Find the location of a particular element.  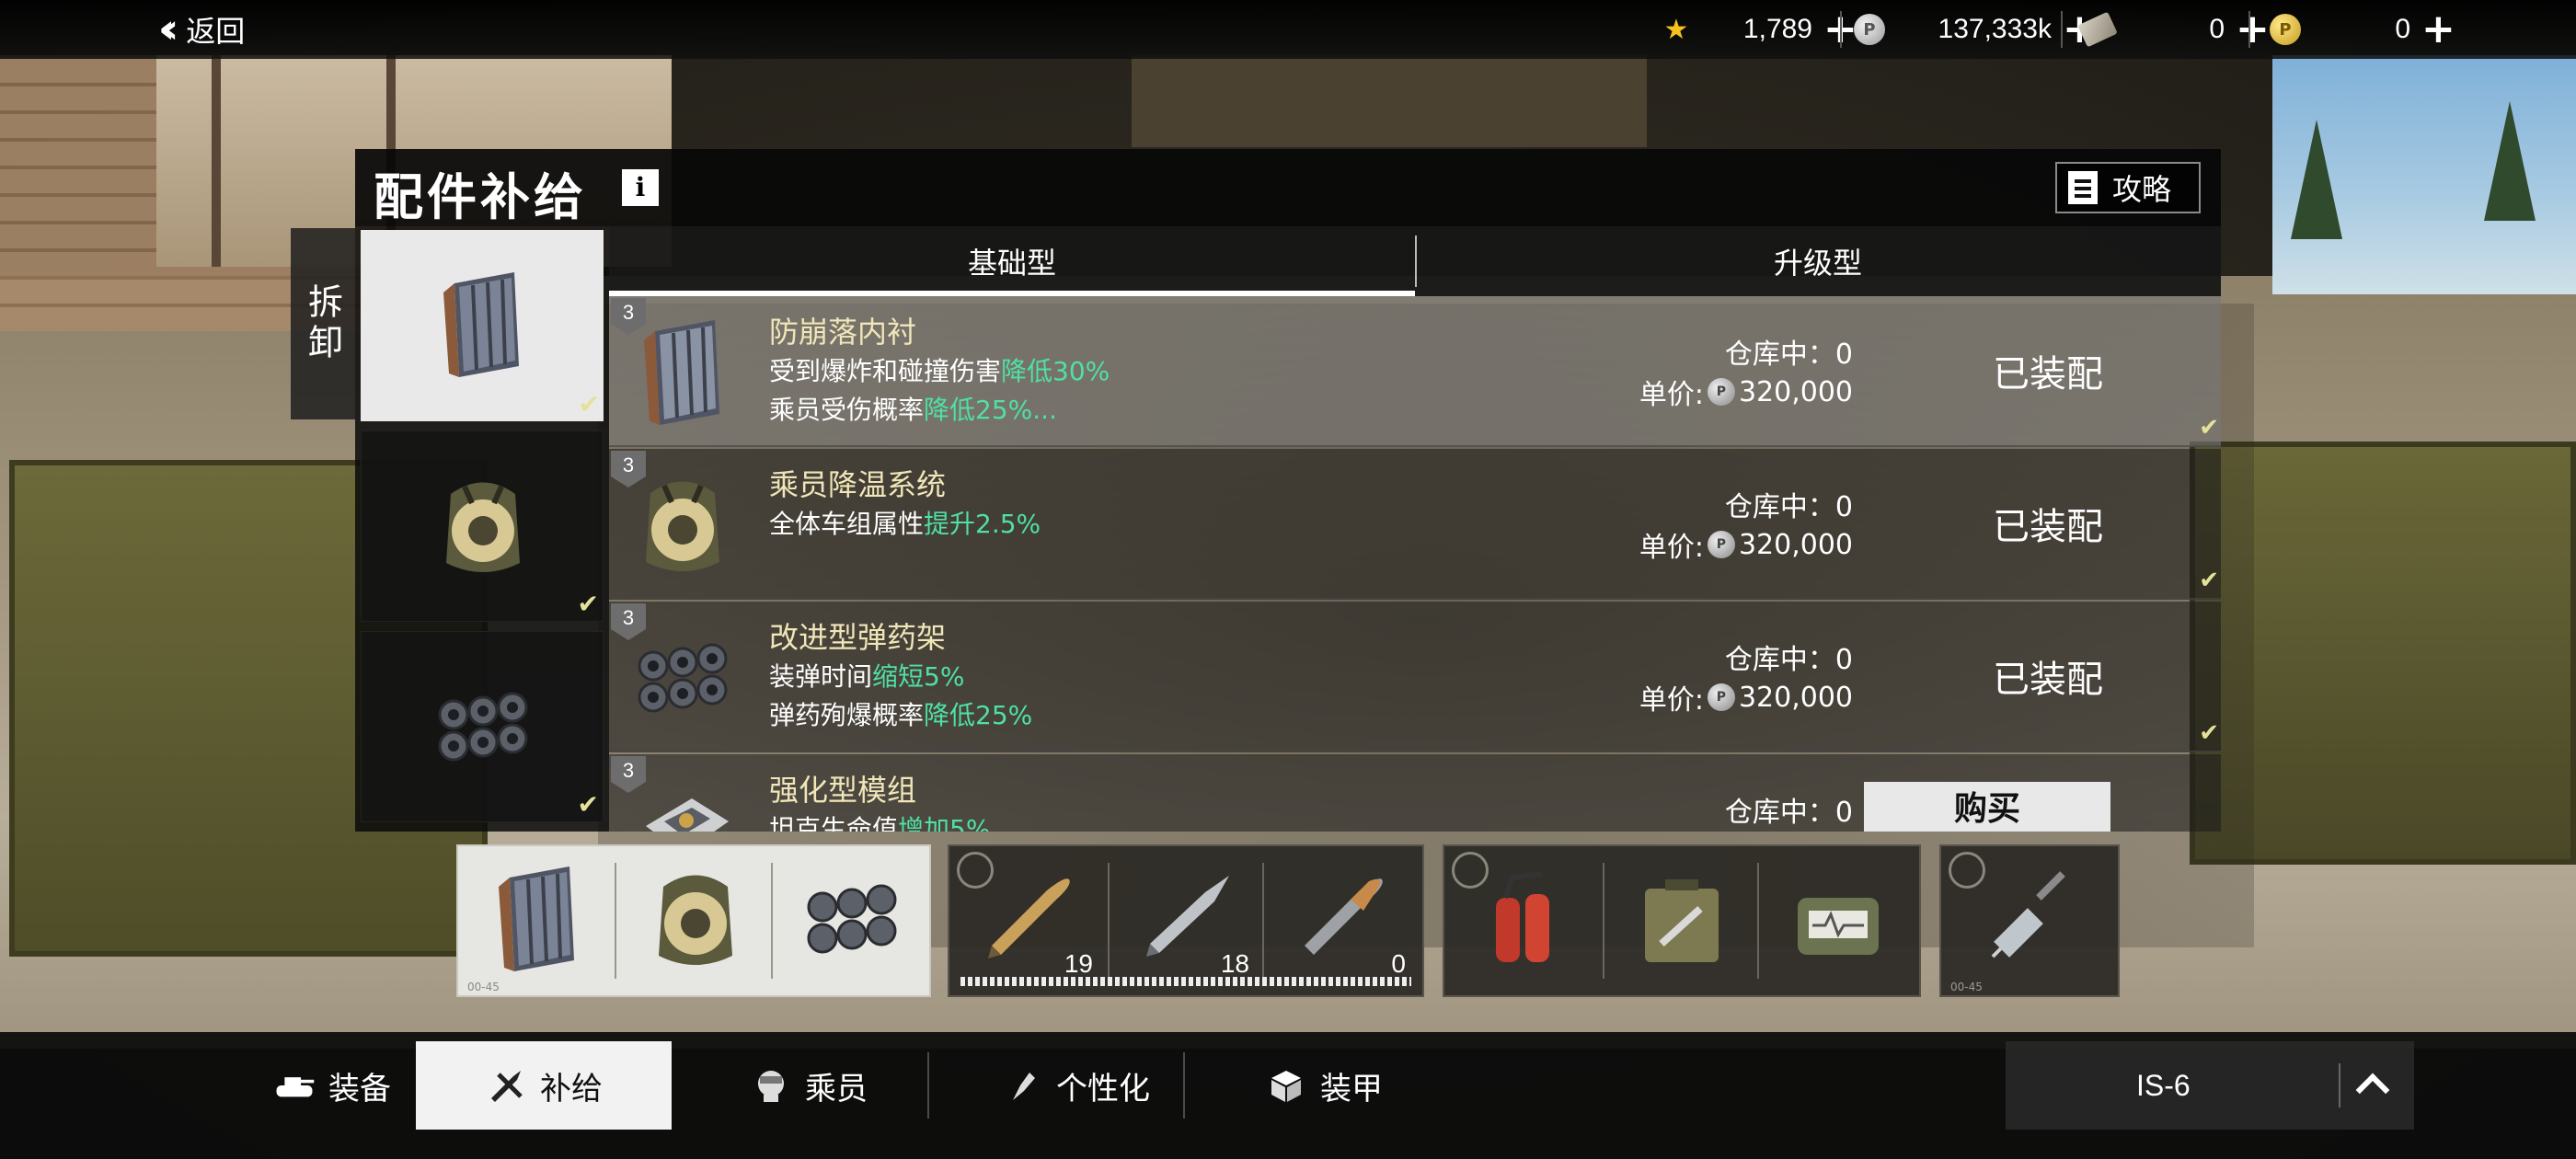

strip-slot-ammo-rack is located at coordinates (851, 919).